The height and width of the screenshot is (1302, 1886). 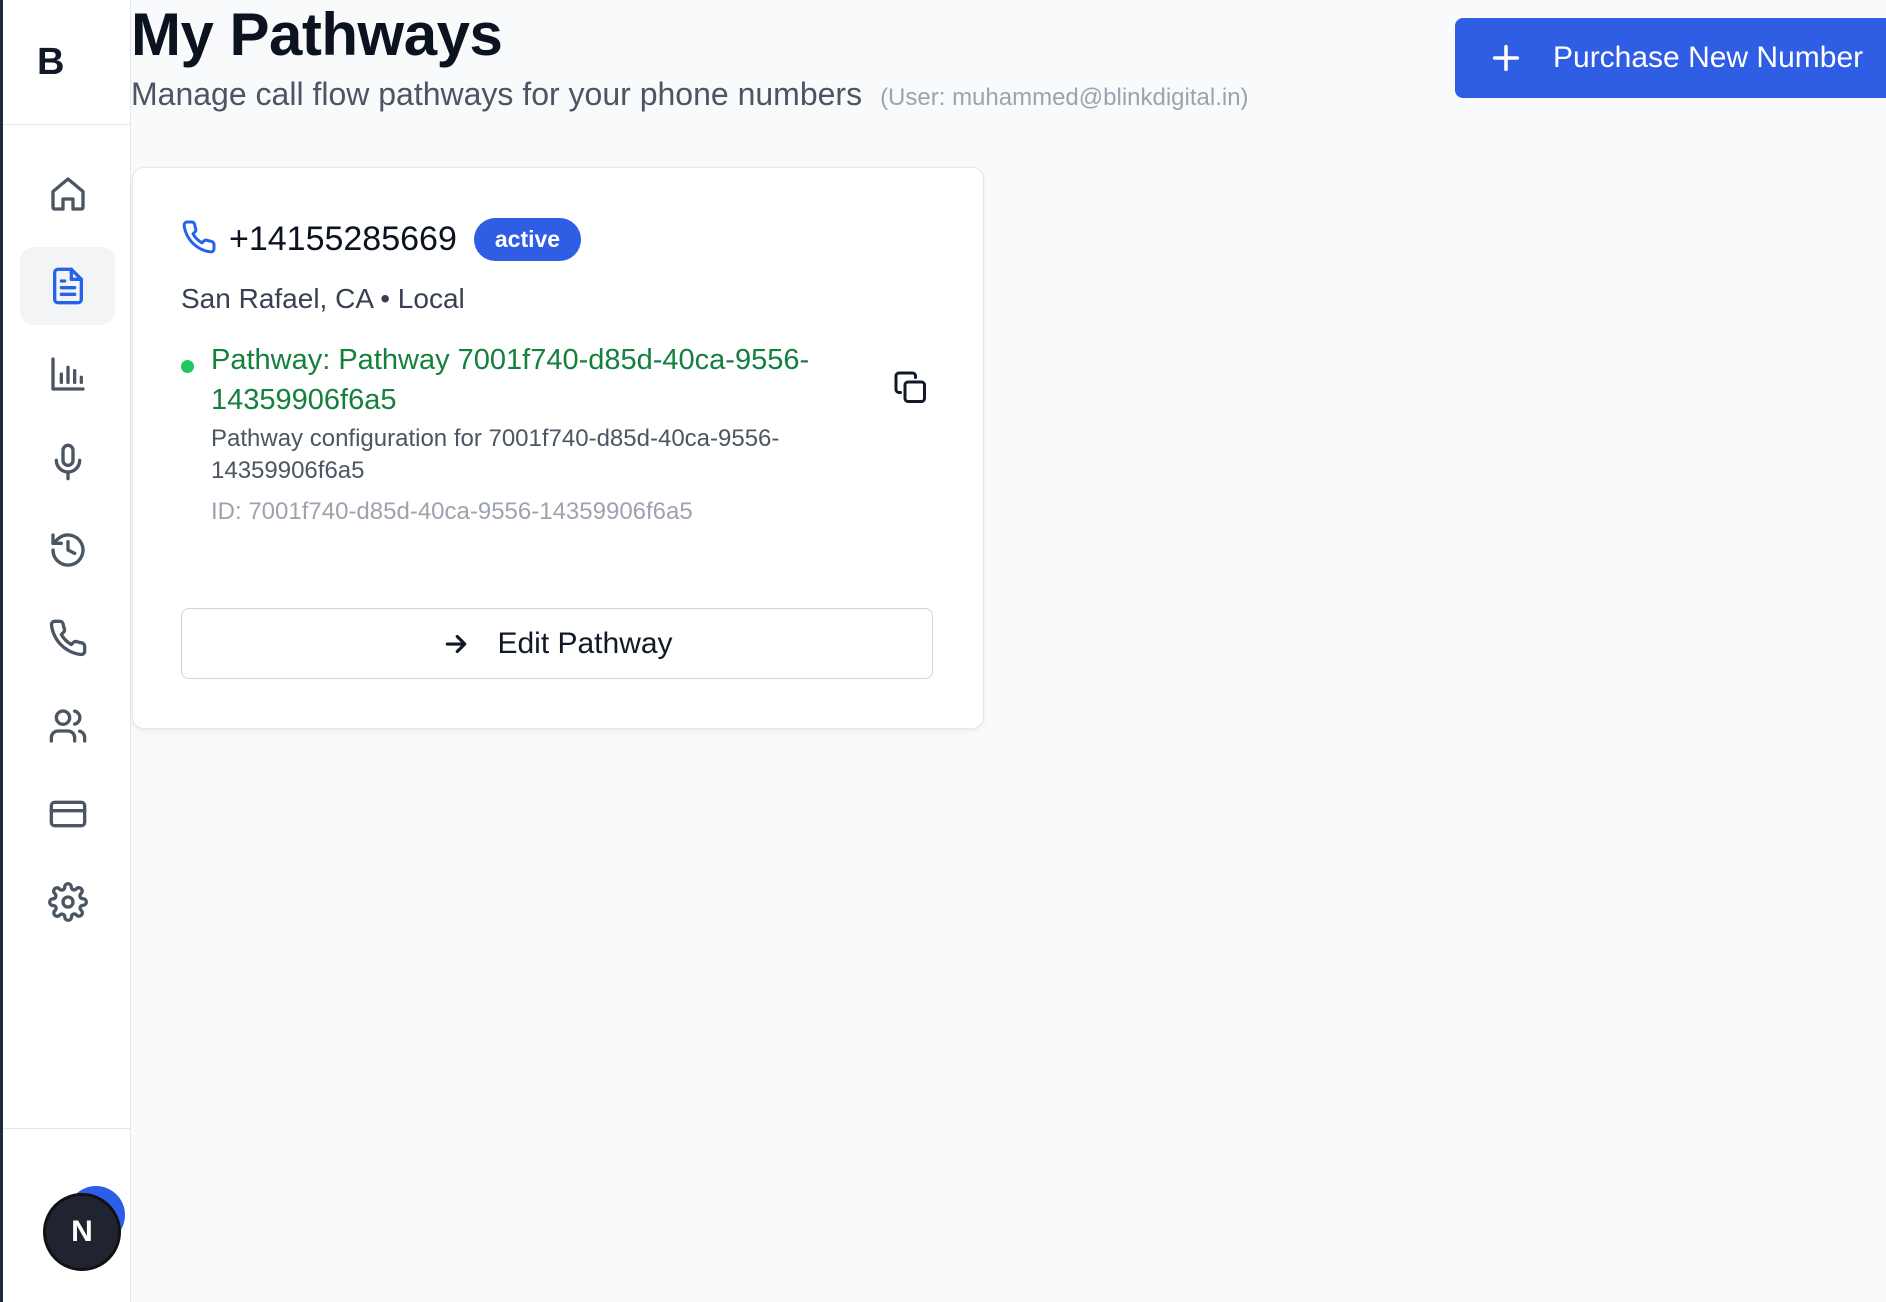 I want to click on history-icon, so click(x=67, y=550).